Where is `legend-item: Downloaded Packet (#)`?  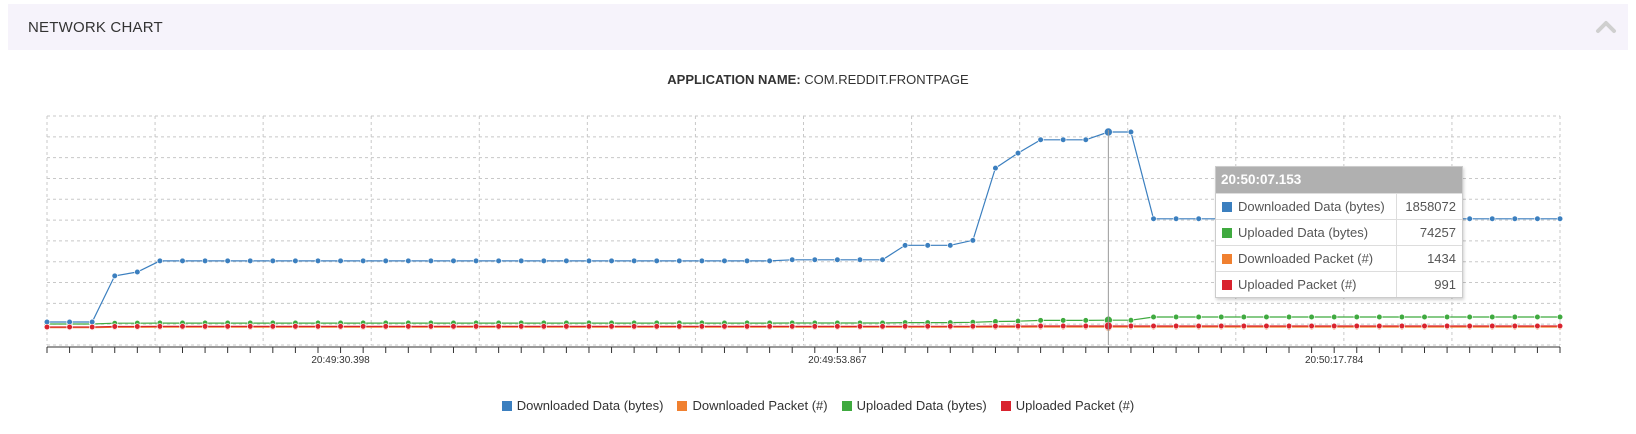 legend-item: Downloaded Packet (#) is located at coordinates (752, 405).